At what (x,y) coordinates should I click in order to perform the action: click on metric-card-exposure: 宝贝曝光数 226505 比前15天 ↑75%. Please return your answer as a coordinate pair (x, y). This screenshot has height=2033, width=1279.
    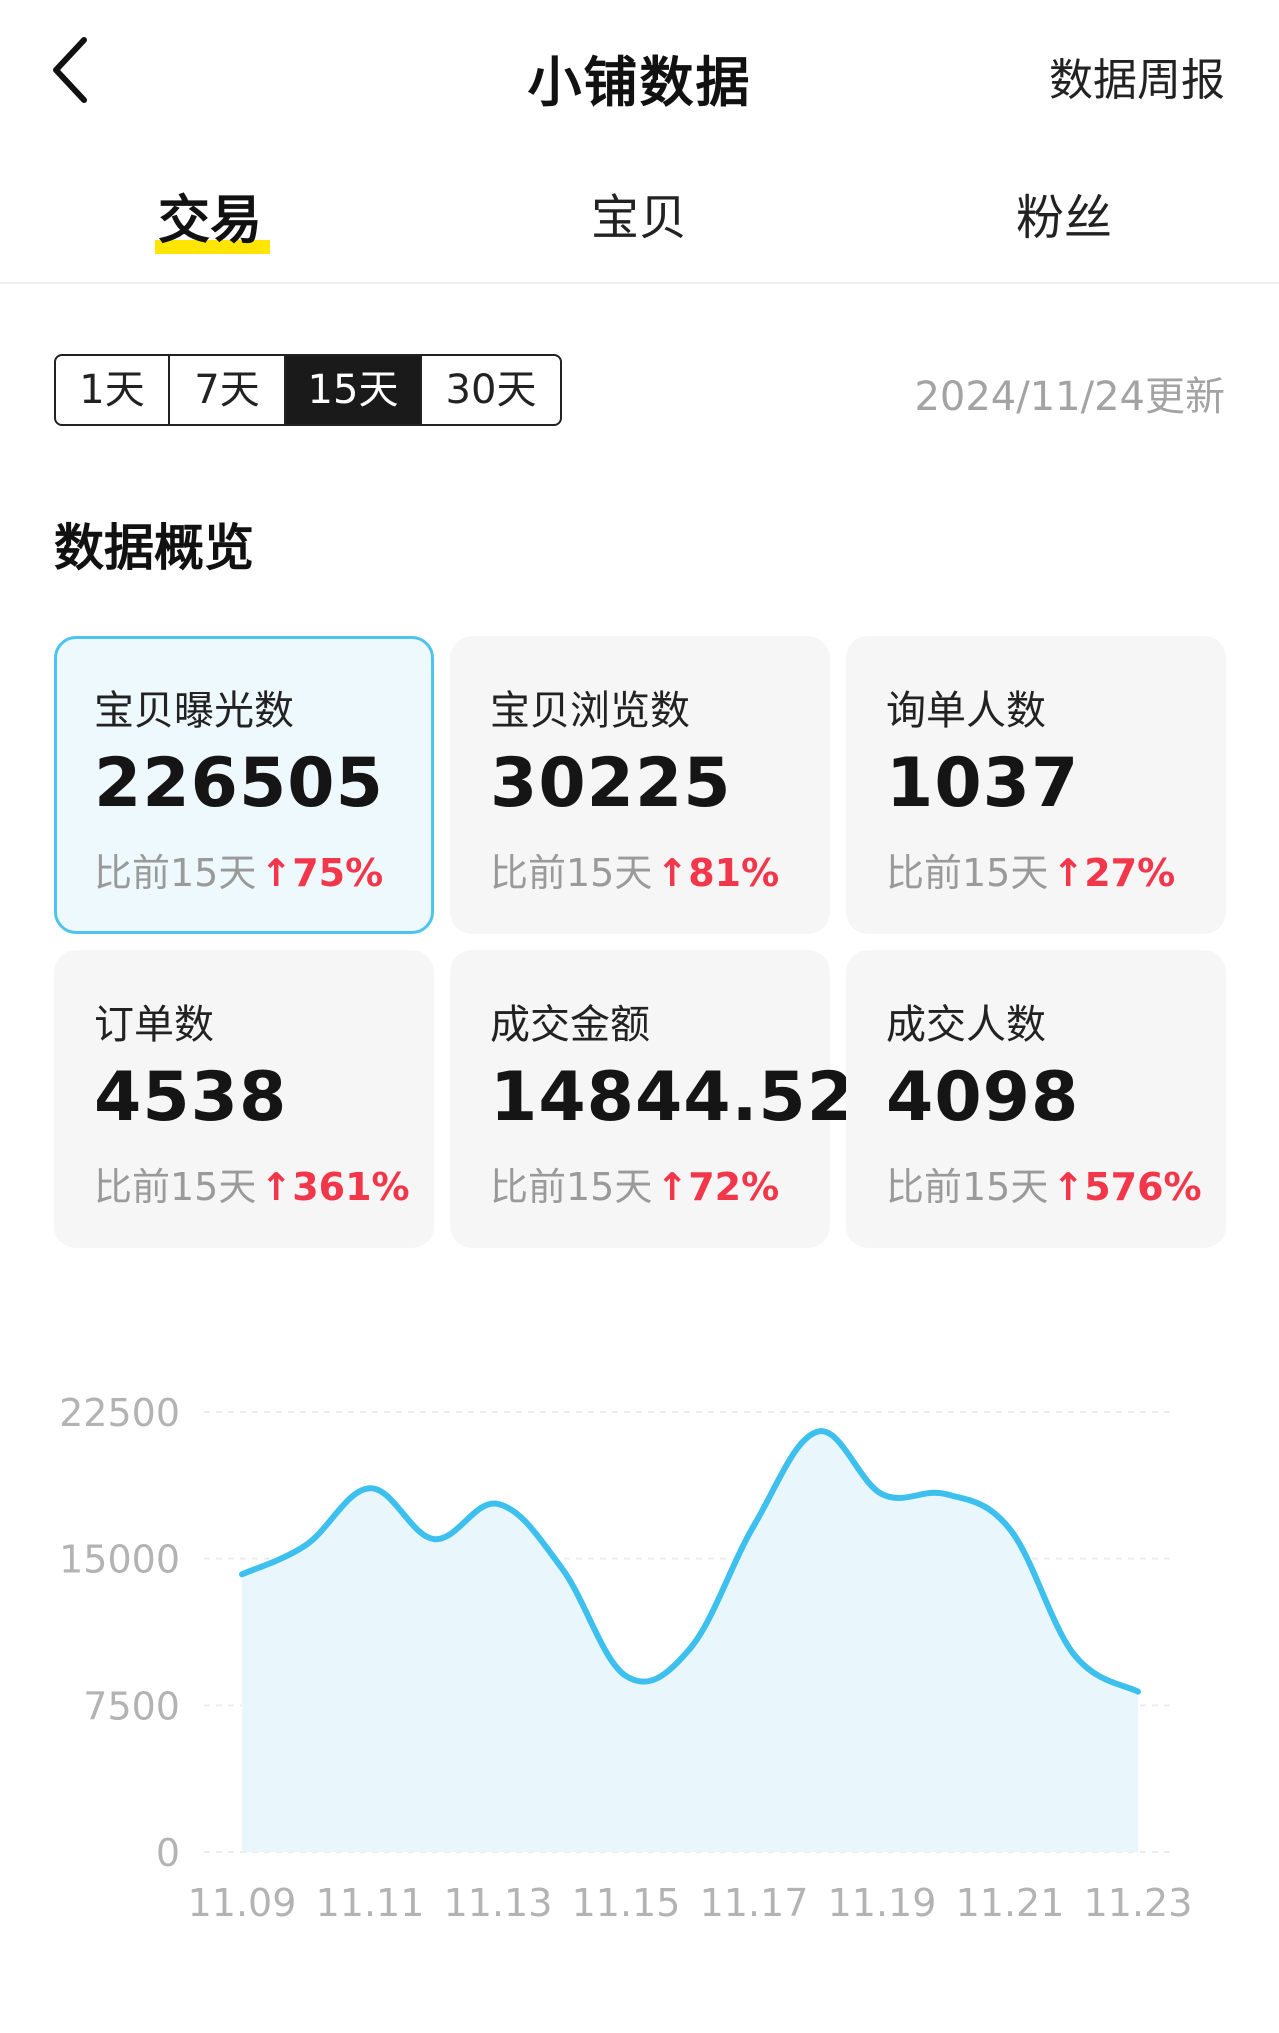
    Looking at the image, I should click on (244, 785).